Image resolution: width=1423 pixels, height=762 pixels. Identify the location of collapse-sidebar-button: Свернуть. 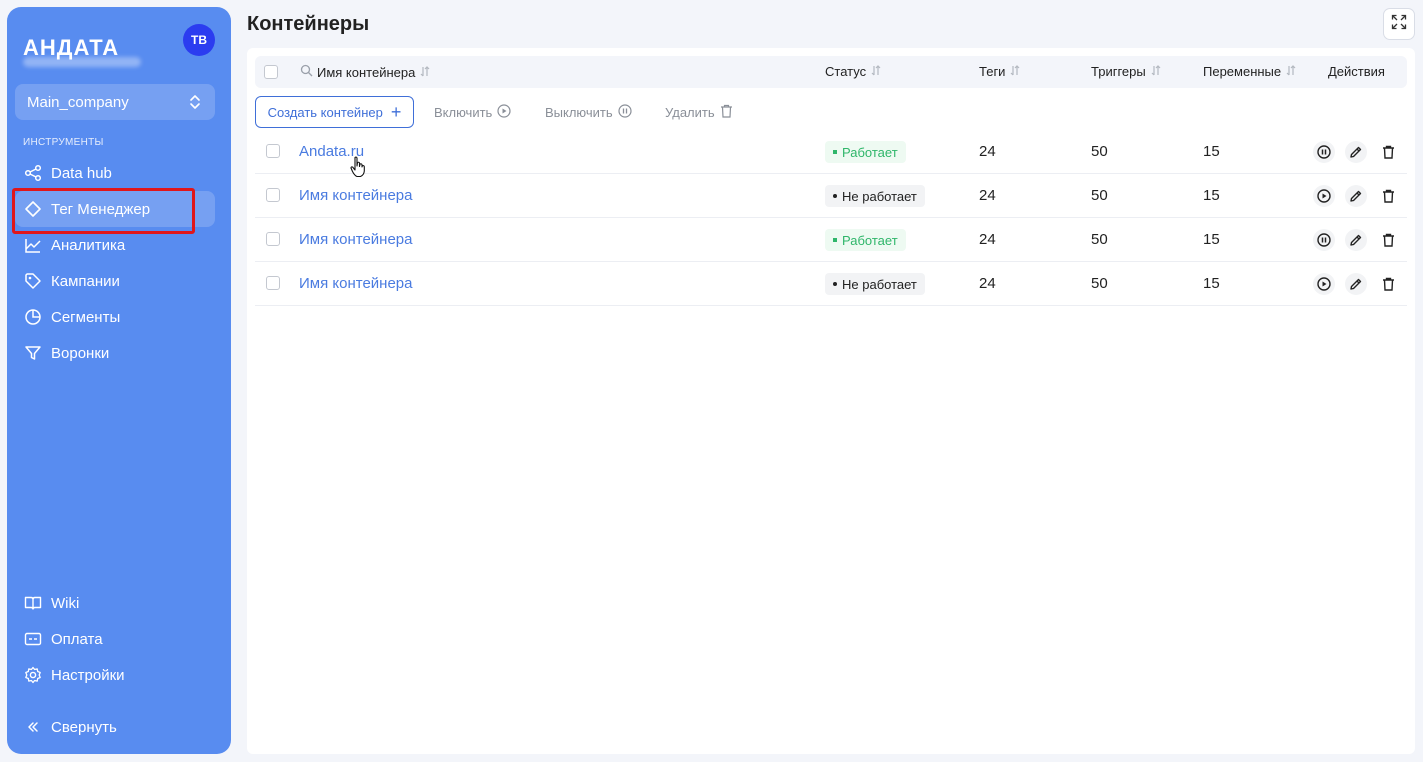
(115, 727).